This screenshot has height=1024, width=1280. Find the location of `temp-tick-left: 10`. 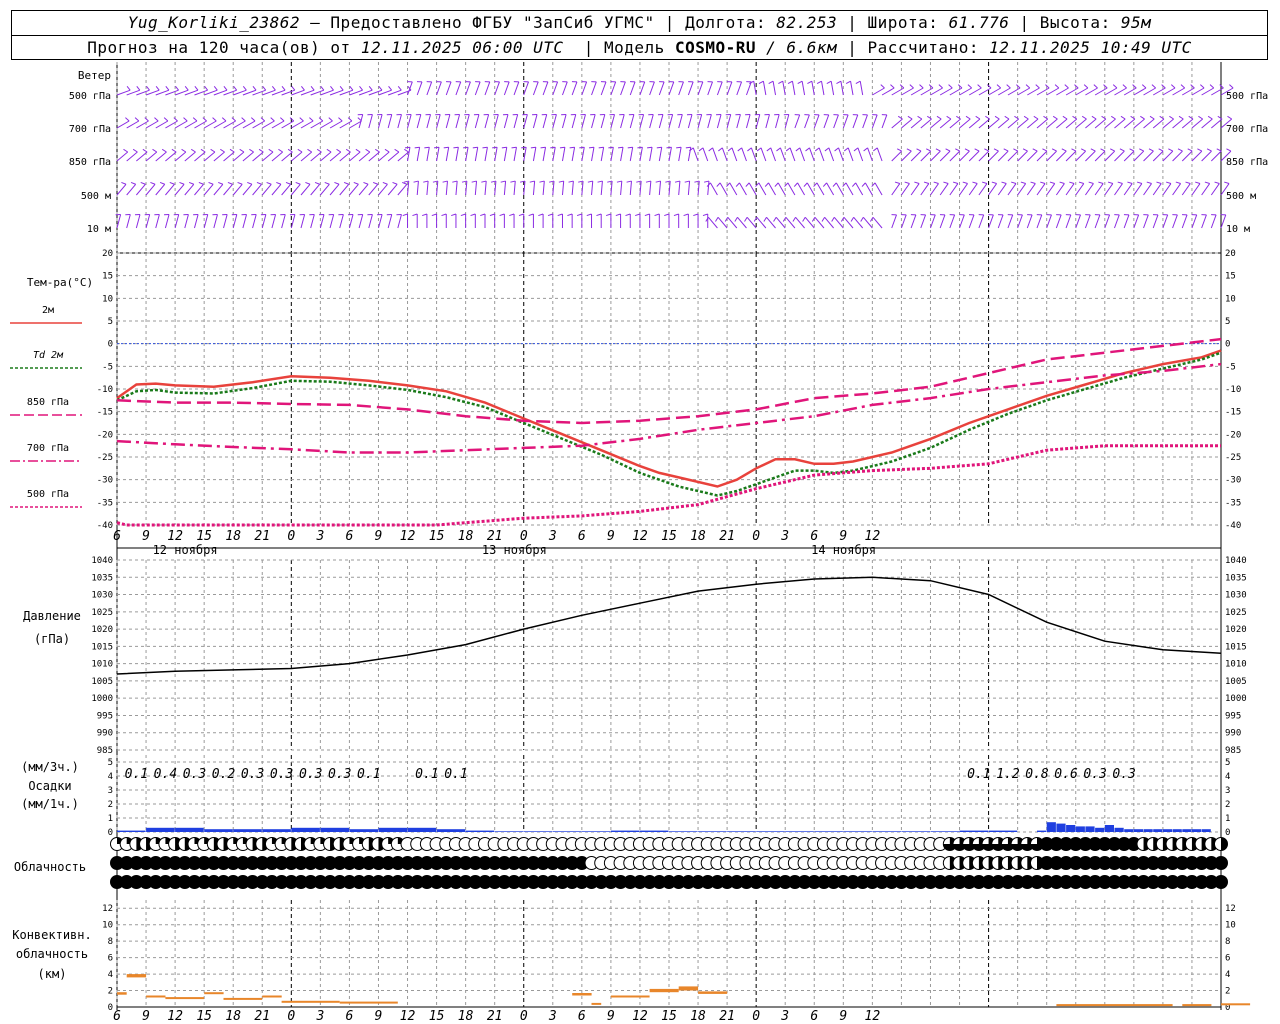

temp-tick-left: 10 is located at coordinates (107, 299).